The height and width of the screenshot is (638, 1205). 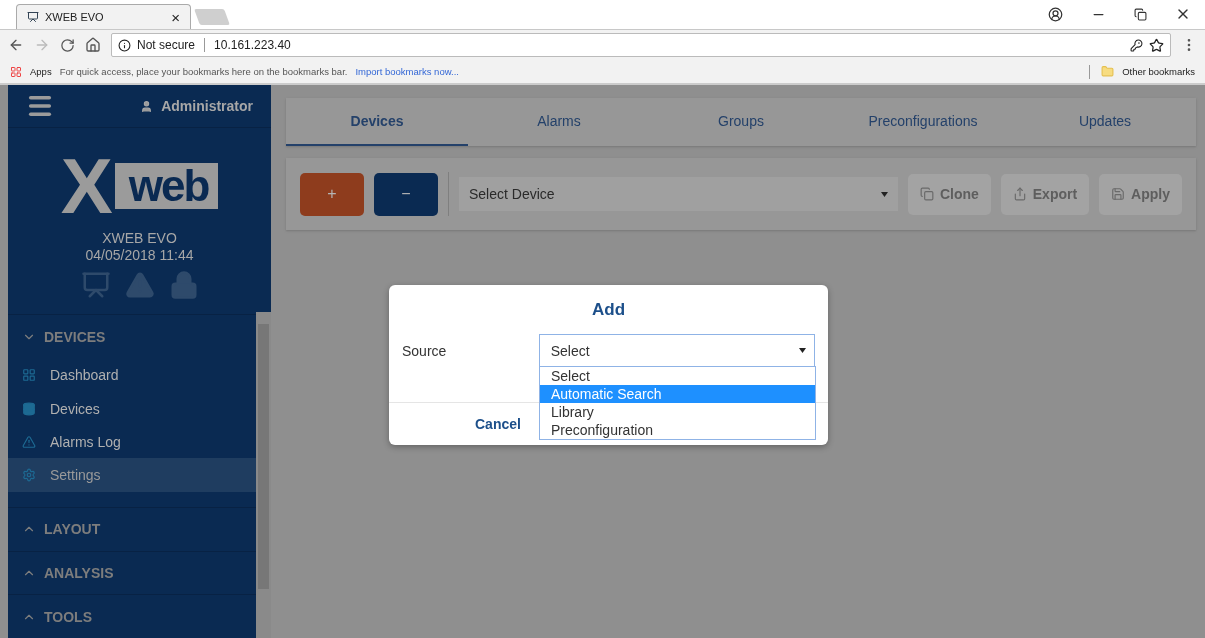 What do you see at coordinates (95, 285) in the screenshot?
I see `chart-board-icon` at bounding box center [95, 285].